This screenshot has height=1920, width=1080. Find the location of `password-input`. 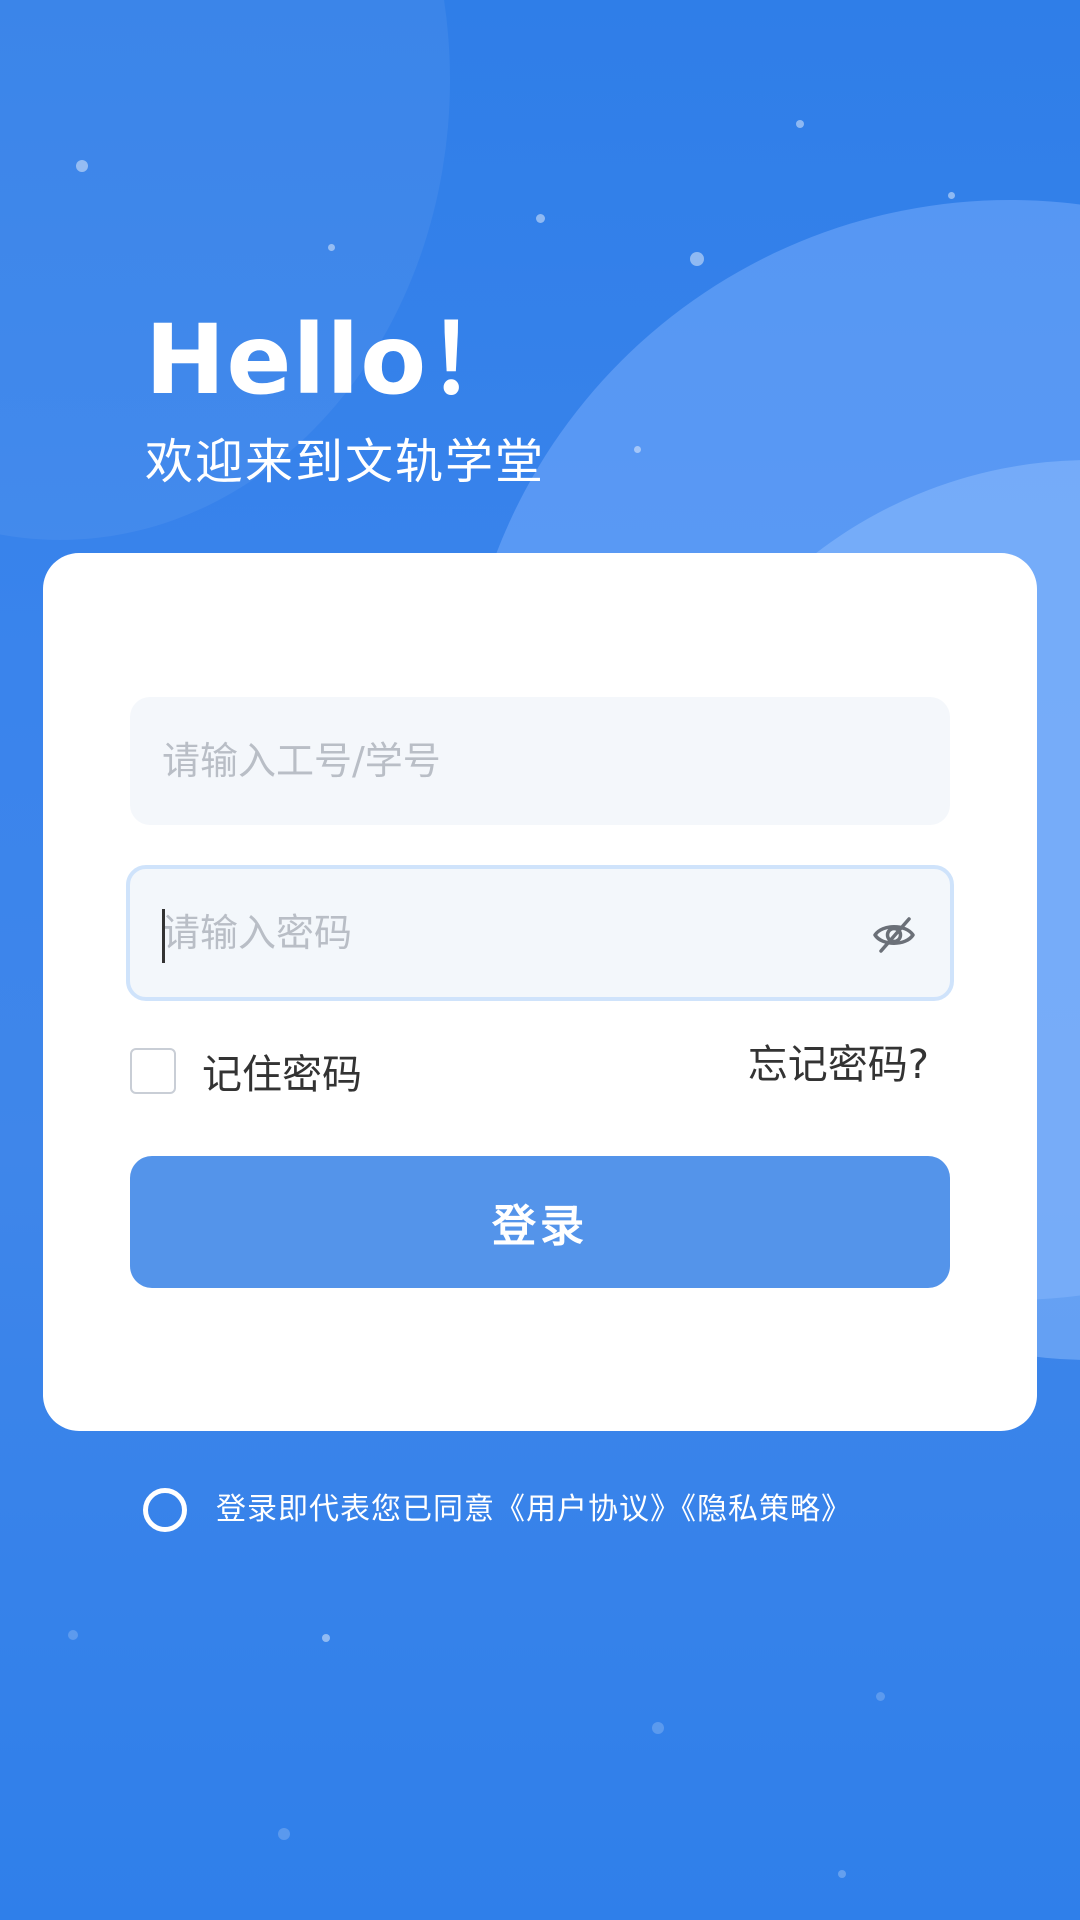

password-input is located at coordinates (540, 933).